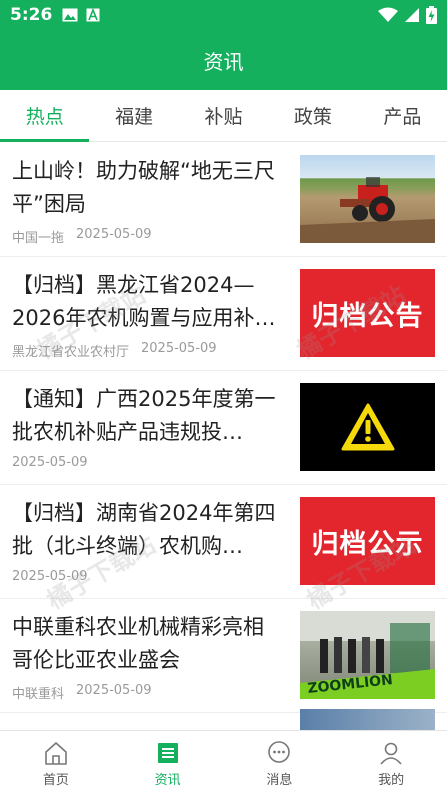 Image resolution: width=447 pixels, height=796 pixels. I want to click on news-source: 中联重科, so click(38, 694).